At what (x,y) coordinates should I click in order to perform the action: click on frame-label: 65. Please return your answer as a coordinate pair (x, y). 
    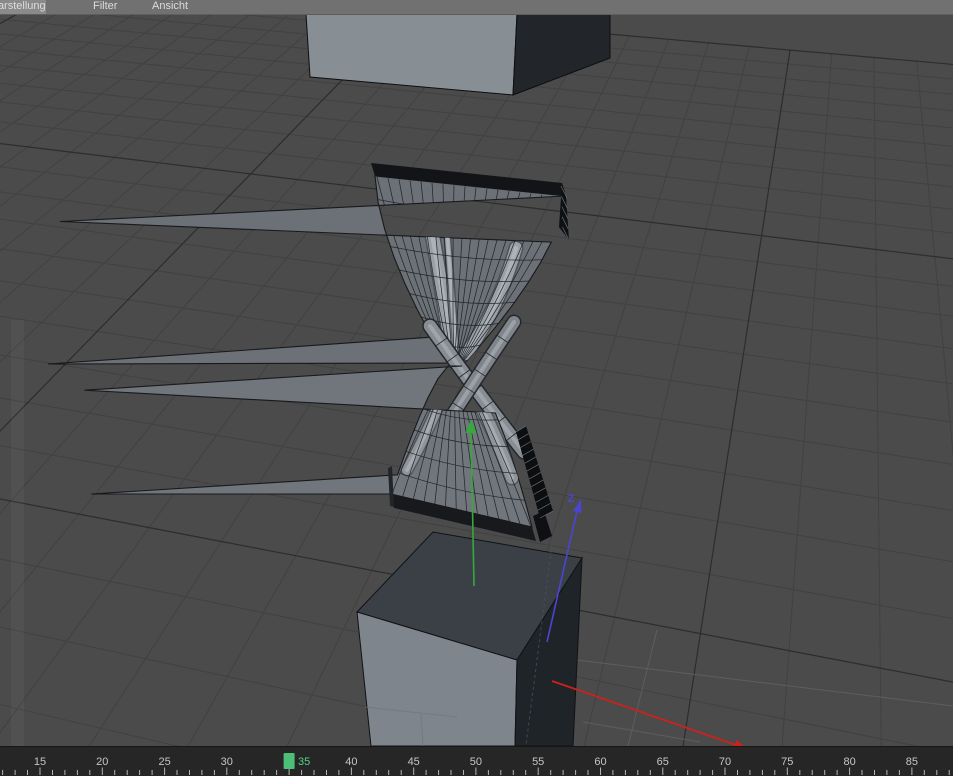
    Looking at the image, I should click on (663, 762).